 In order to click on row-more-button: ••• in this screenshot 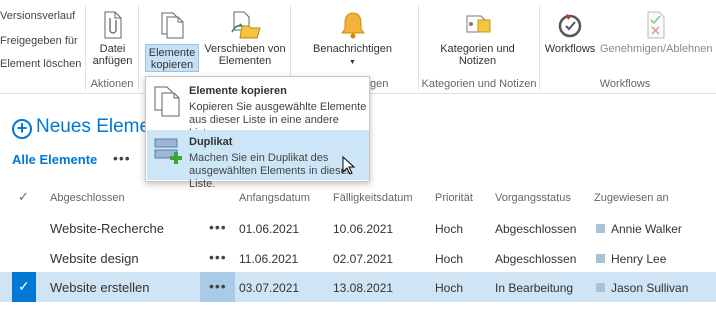, I will do `click(217, 287)`.